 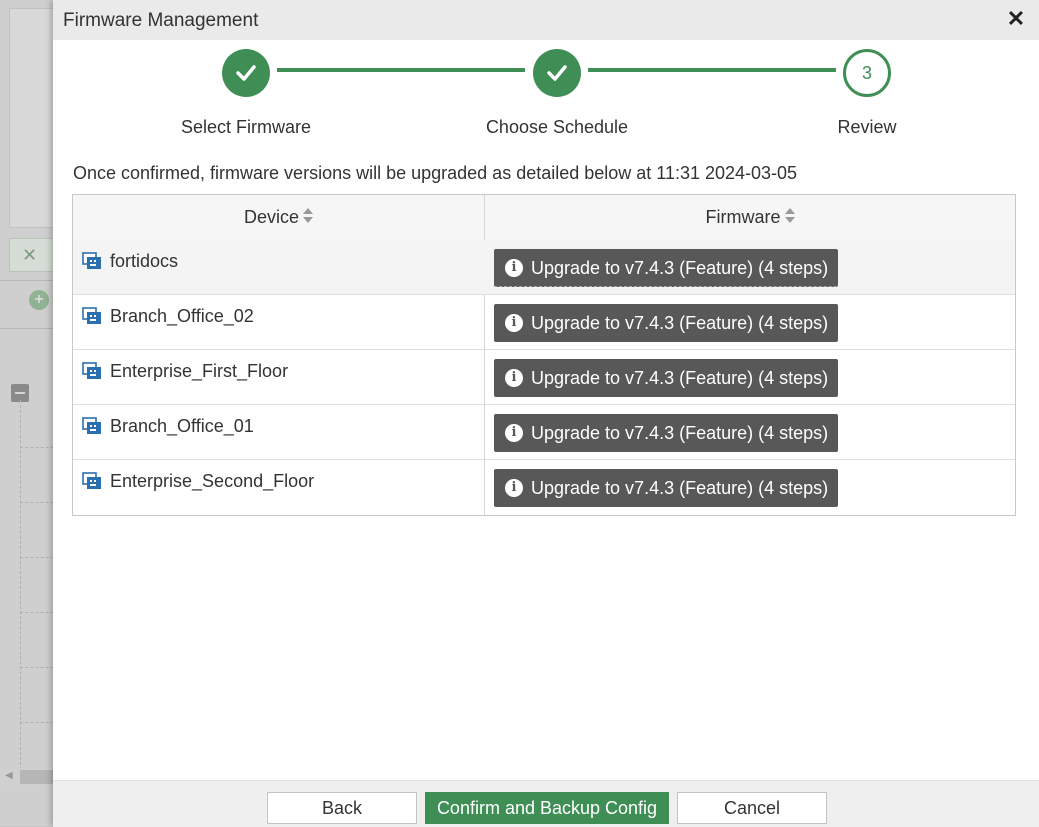 I want to click on column-header-device: Device, so click(x=278, y=217).